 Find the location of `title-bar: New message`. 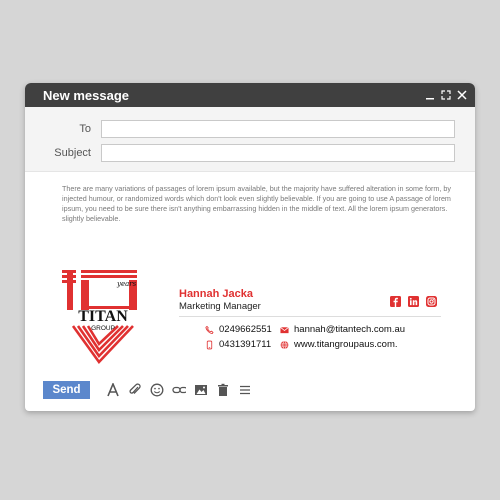

title-bar: New message is located at coordinates (250, 95).